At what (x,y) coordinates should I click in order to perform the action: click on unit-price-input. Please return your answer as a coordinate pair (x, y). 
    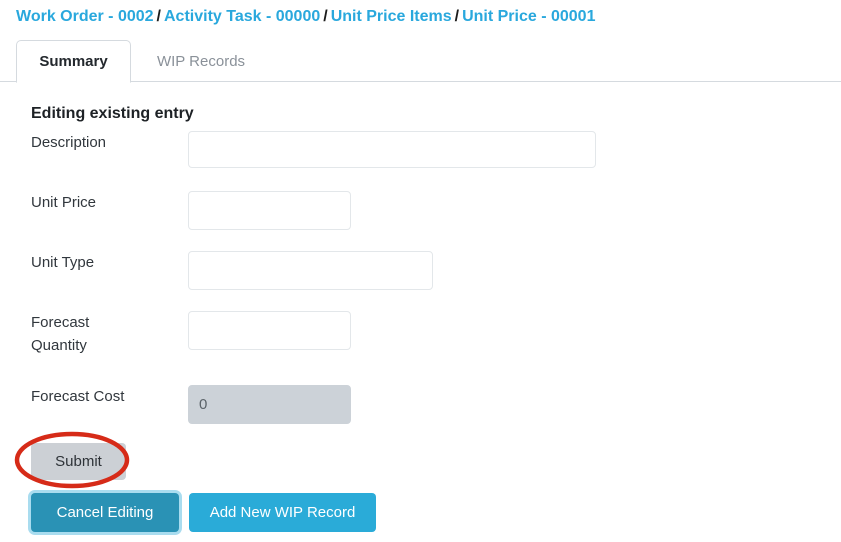
    Looking at the image, I should click on (269, 210).